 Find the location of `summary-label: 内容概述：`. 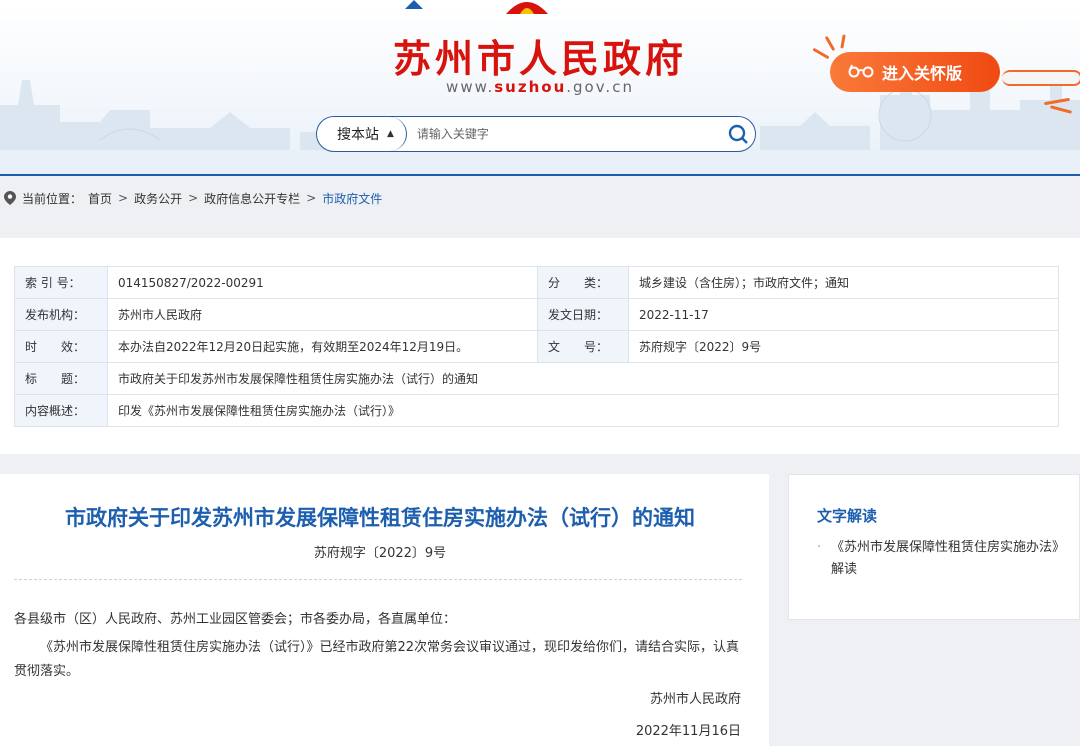

summary-label: 内容概述： is located at coordinates (61, 410).